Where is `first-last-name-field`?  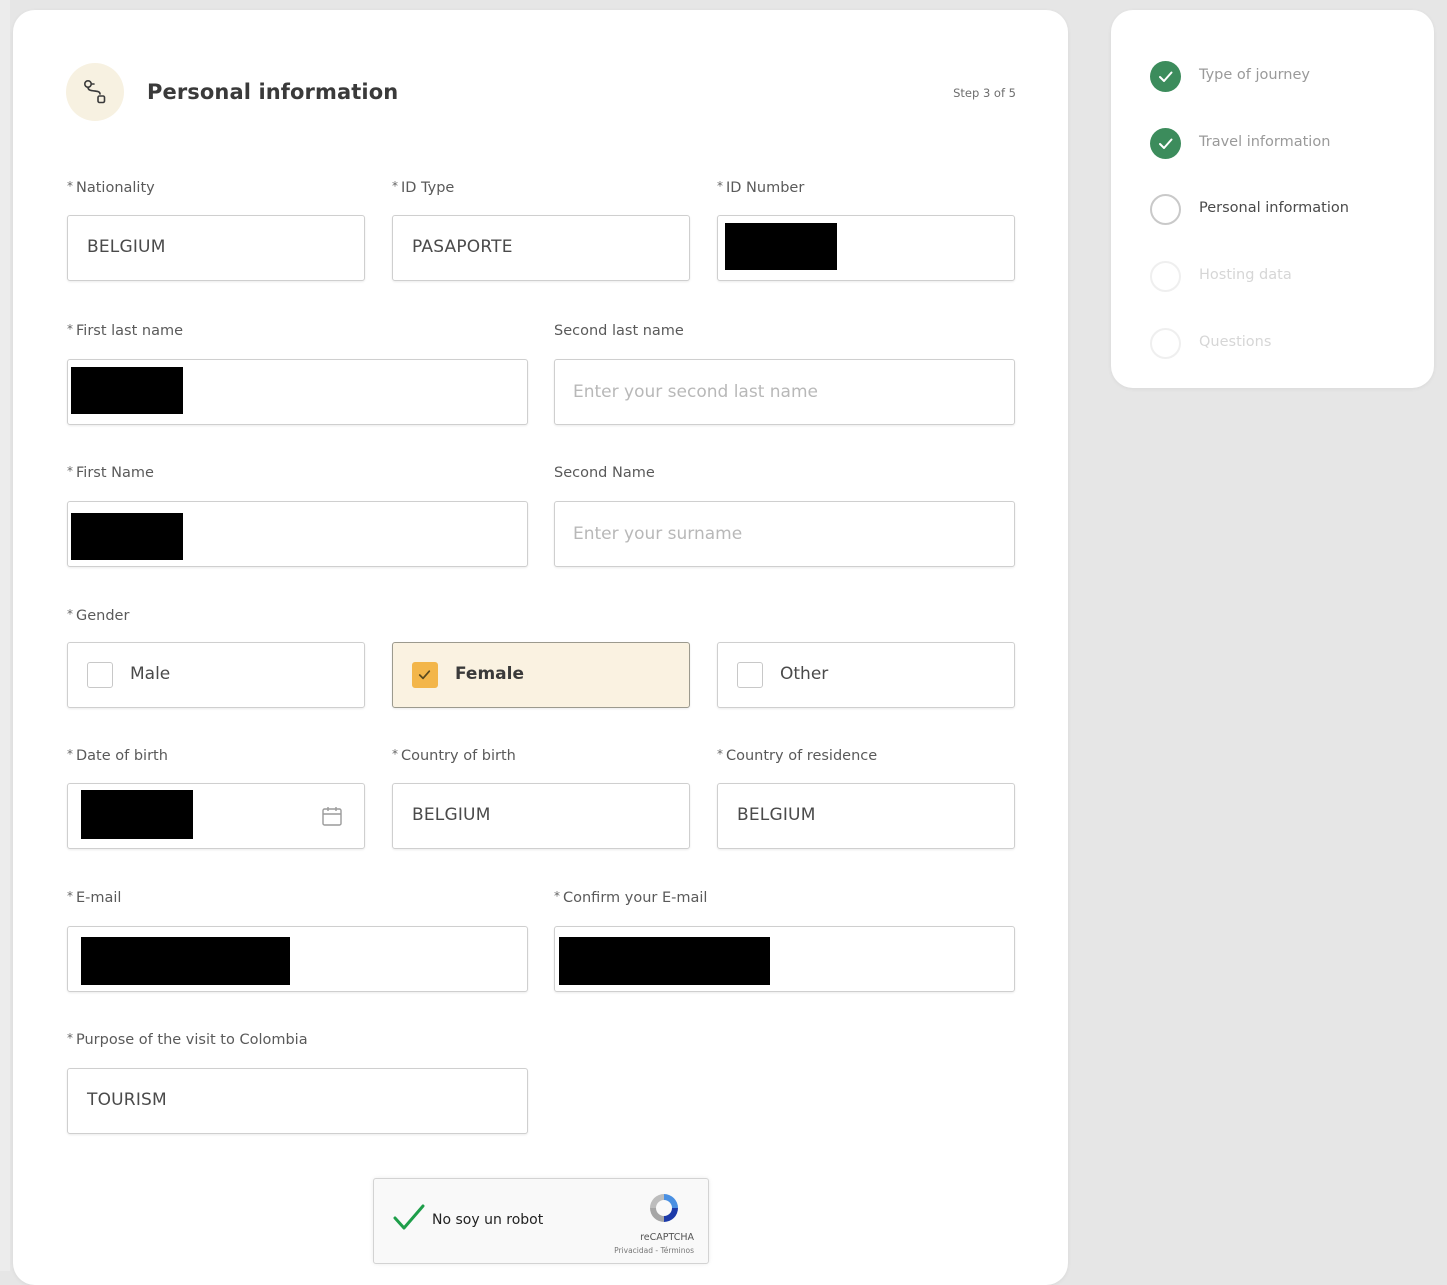
first-last-name-field is located at coordinates (297, 392).